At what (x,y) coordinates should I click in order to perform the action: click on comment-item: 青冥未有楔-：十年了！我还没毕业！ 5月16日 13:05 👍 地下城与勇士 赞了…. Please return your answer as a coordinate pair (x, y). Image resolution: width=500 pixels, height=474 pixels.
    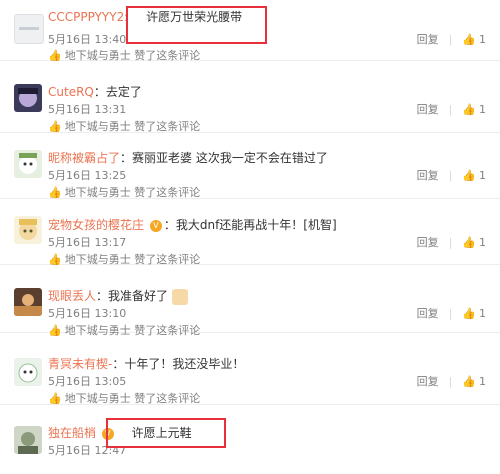
    Looking at the image, I should click on (250, 374).